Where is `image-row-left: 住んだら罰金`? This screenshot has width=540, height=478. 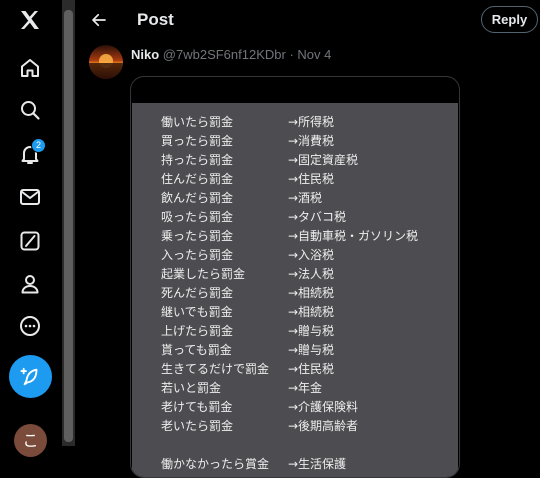
image-row-left: 住んだら罰金 is located at coordinates (197, 179).